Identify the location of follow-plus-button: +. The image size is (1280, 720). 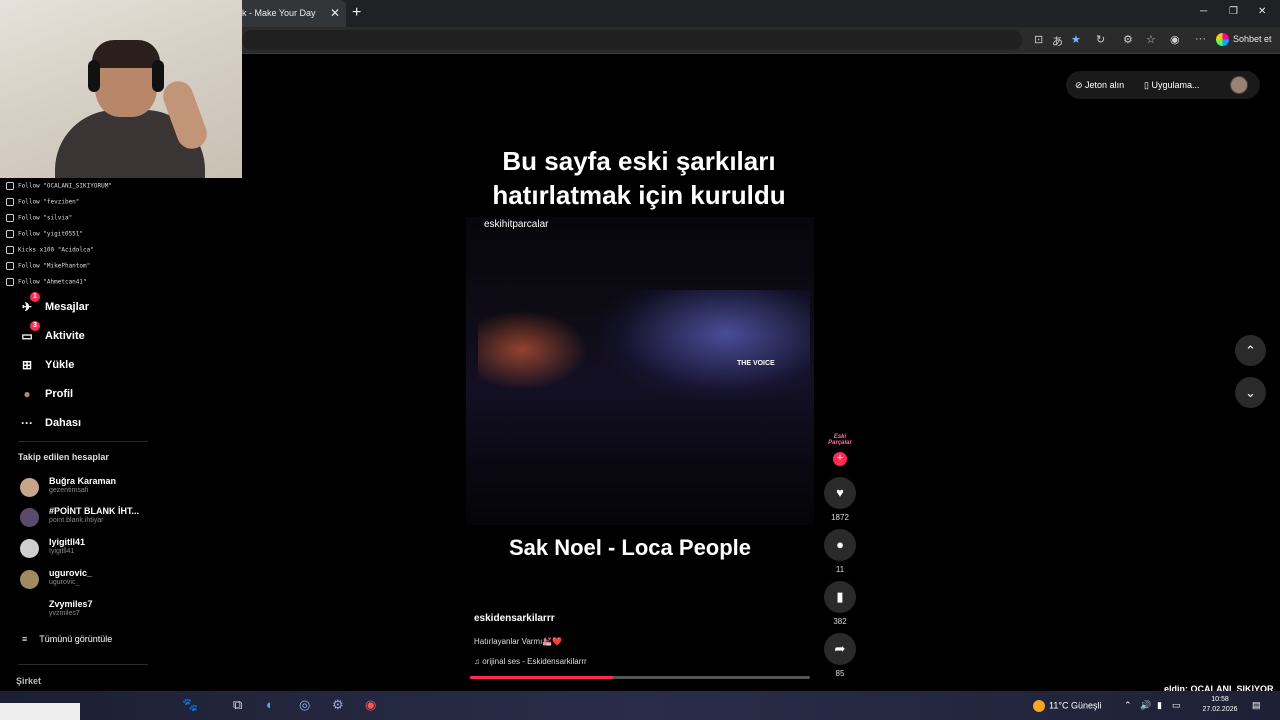
(840, 459).